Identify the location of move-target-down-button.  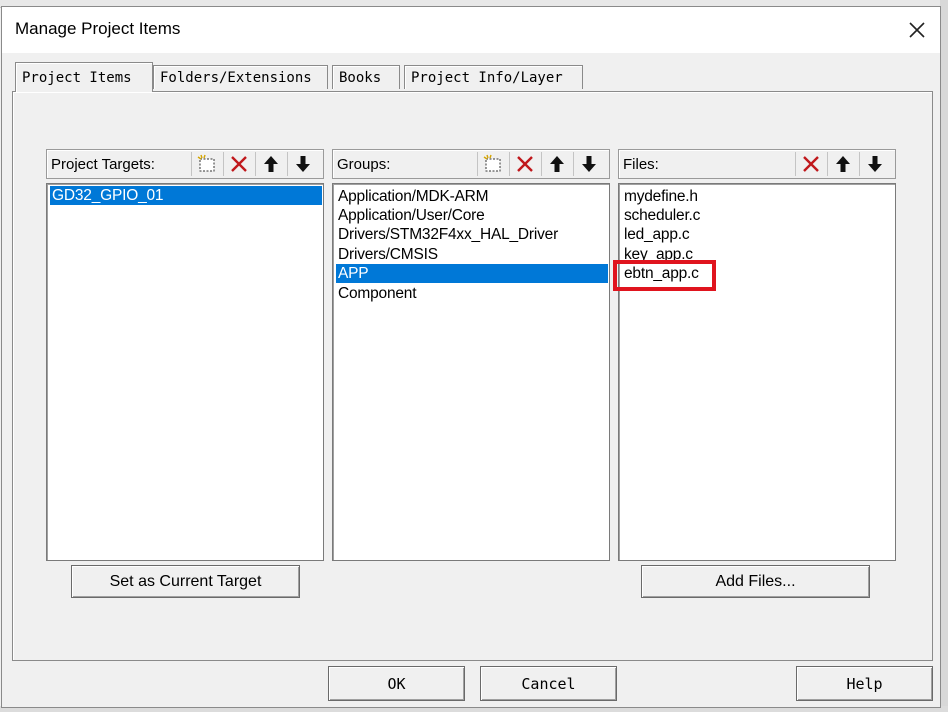
(302, 164).